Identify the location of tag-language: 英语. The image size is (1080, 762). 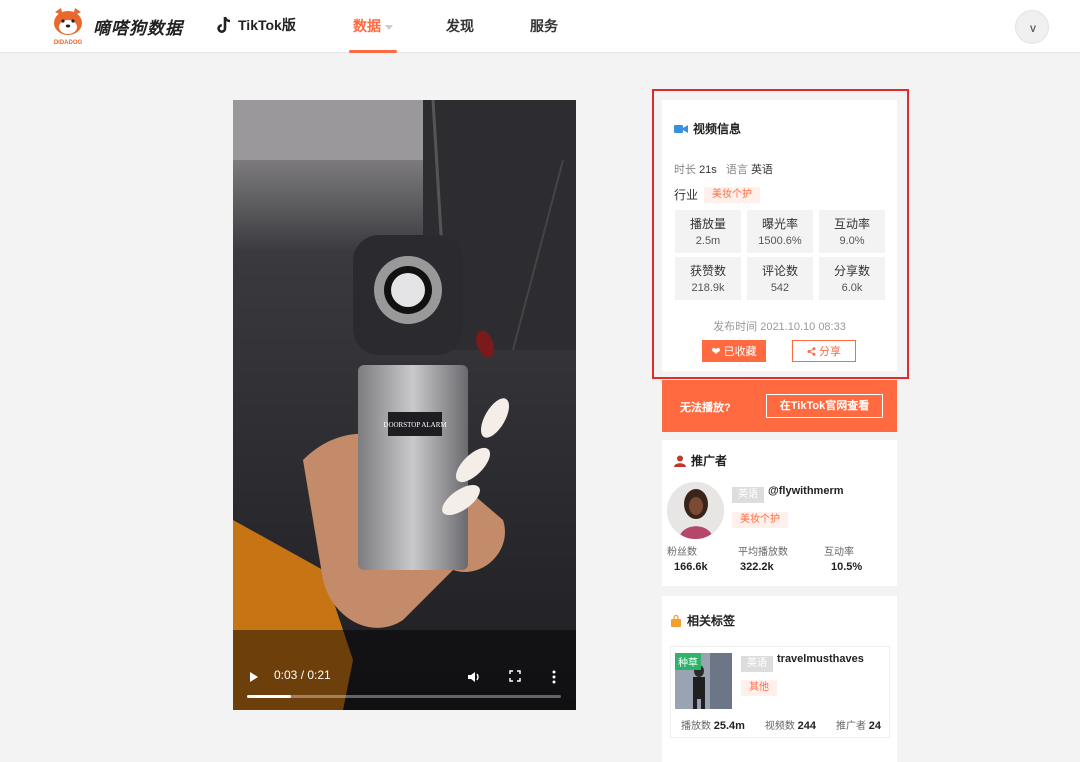
(757, 664).